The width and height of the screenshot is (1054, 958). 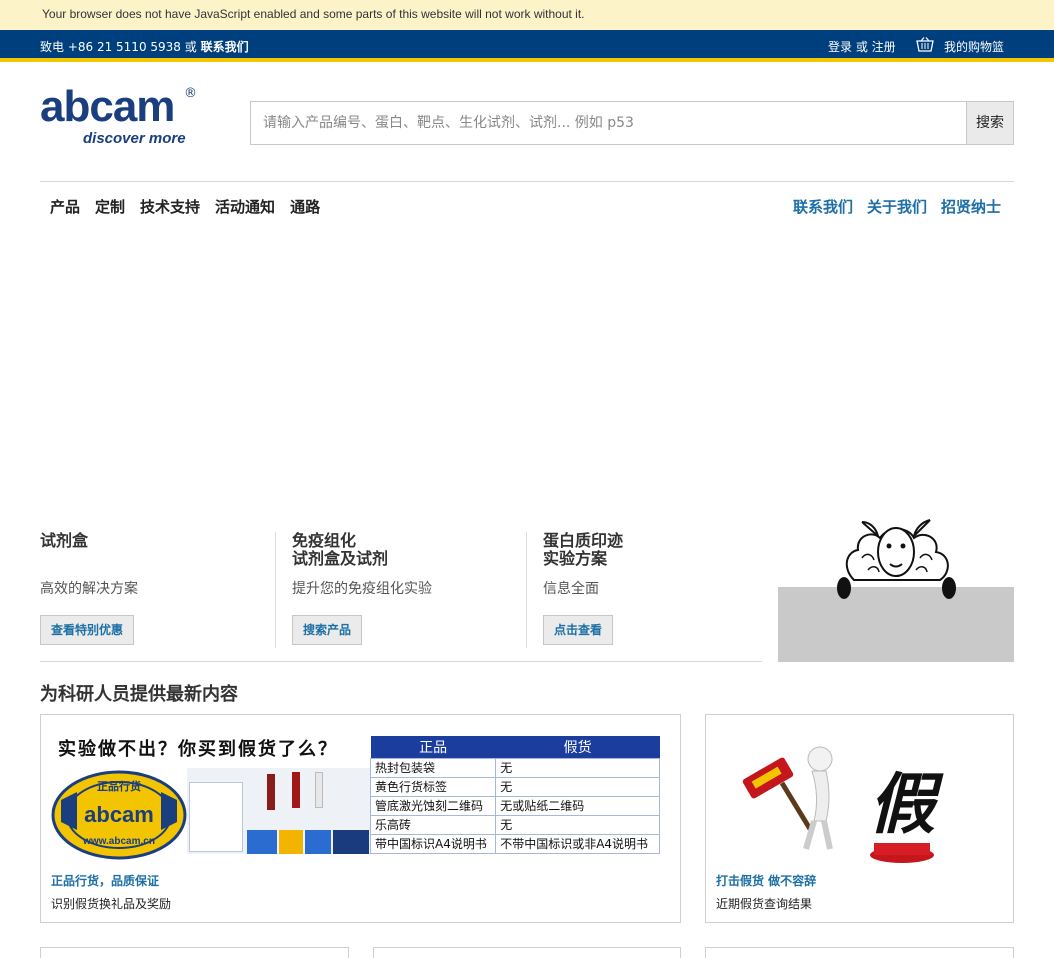 What do you see at coordinates (514, 843) in the screenshot?
I see `table-row: 带中国标识A4说明书 不带中国标识或非A4说明书` at bounding box center [514, 843].